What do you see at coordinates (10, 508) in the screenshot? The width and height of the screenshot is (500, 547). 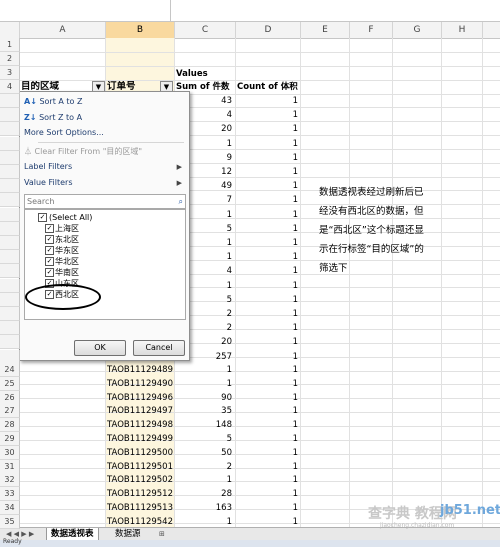 I see `row-header: 34` at bounding box center [10, 508].